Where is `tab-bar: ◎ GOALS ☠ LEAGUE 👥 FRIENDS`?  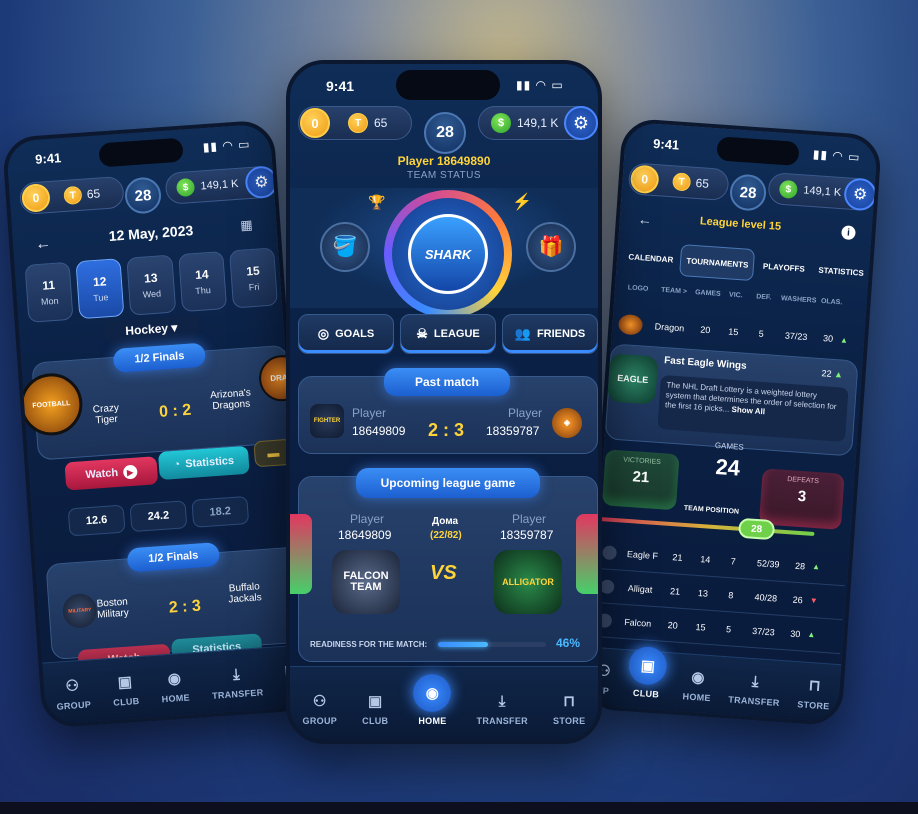 tab-bar: ◎ GOALS ☠ LEAGUE 👥 FRIENDS is located at coordinates (448, 334).